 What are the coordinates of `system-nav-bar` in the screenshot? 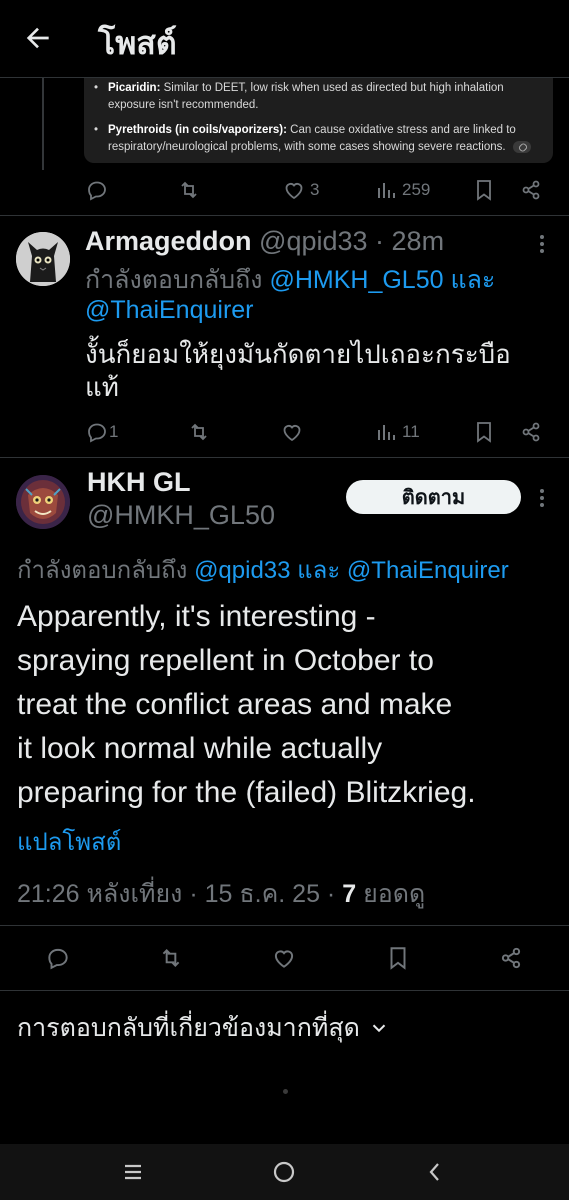 It's located at (284, 1172).